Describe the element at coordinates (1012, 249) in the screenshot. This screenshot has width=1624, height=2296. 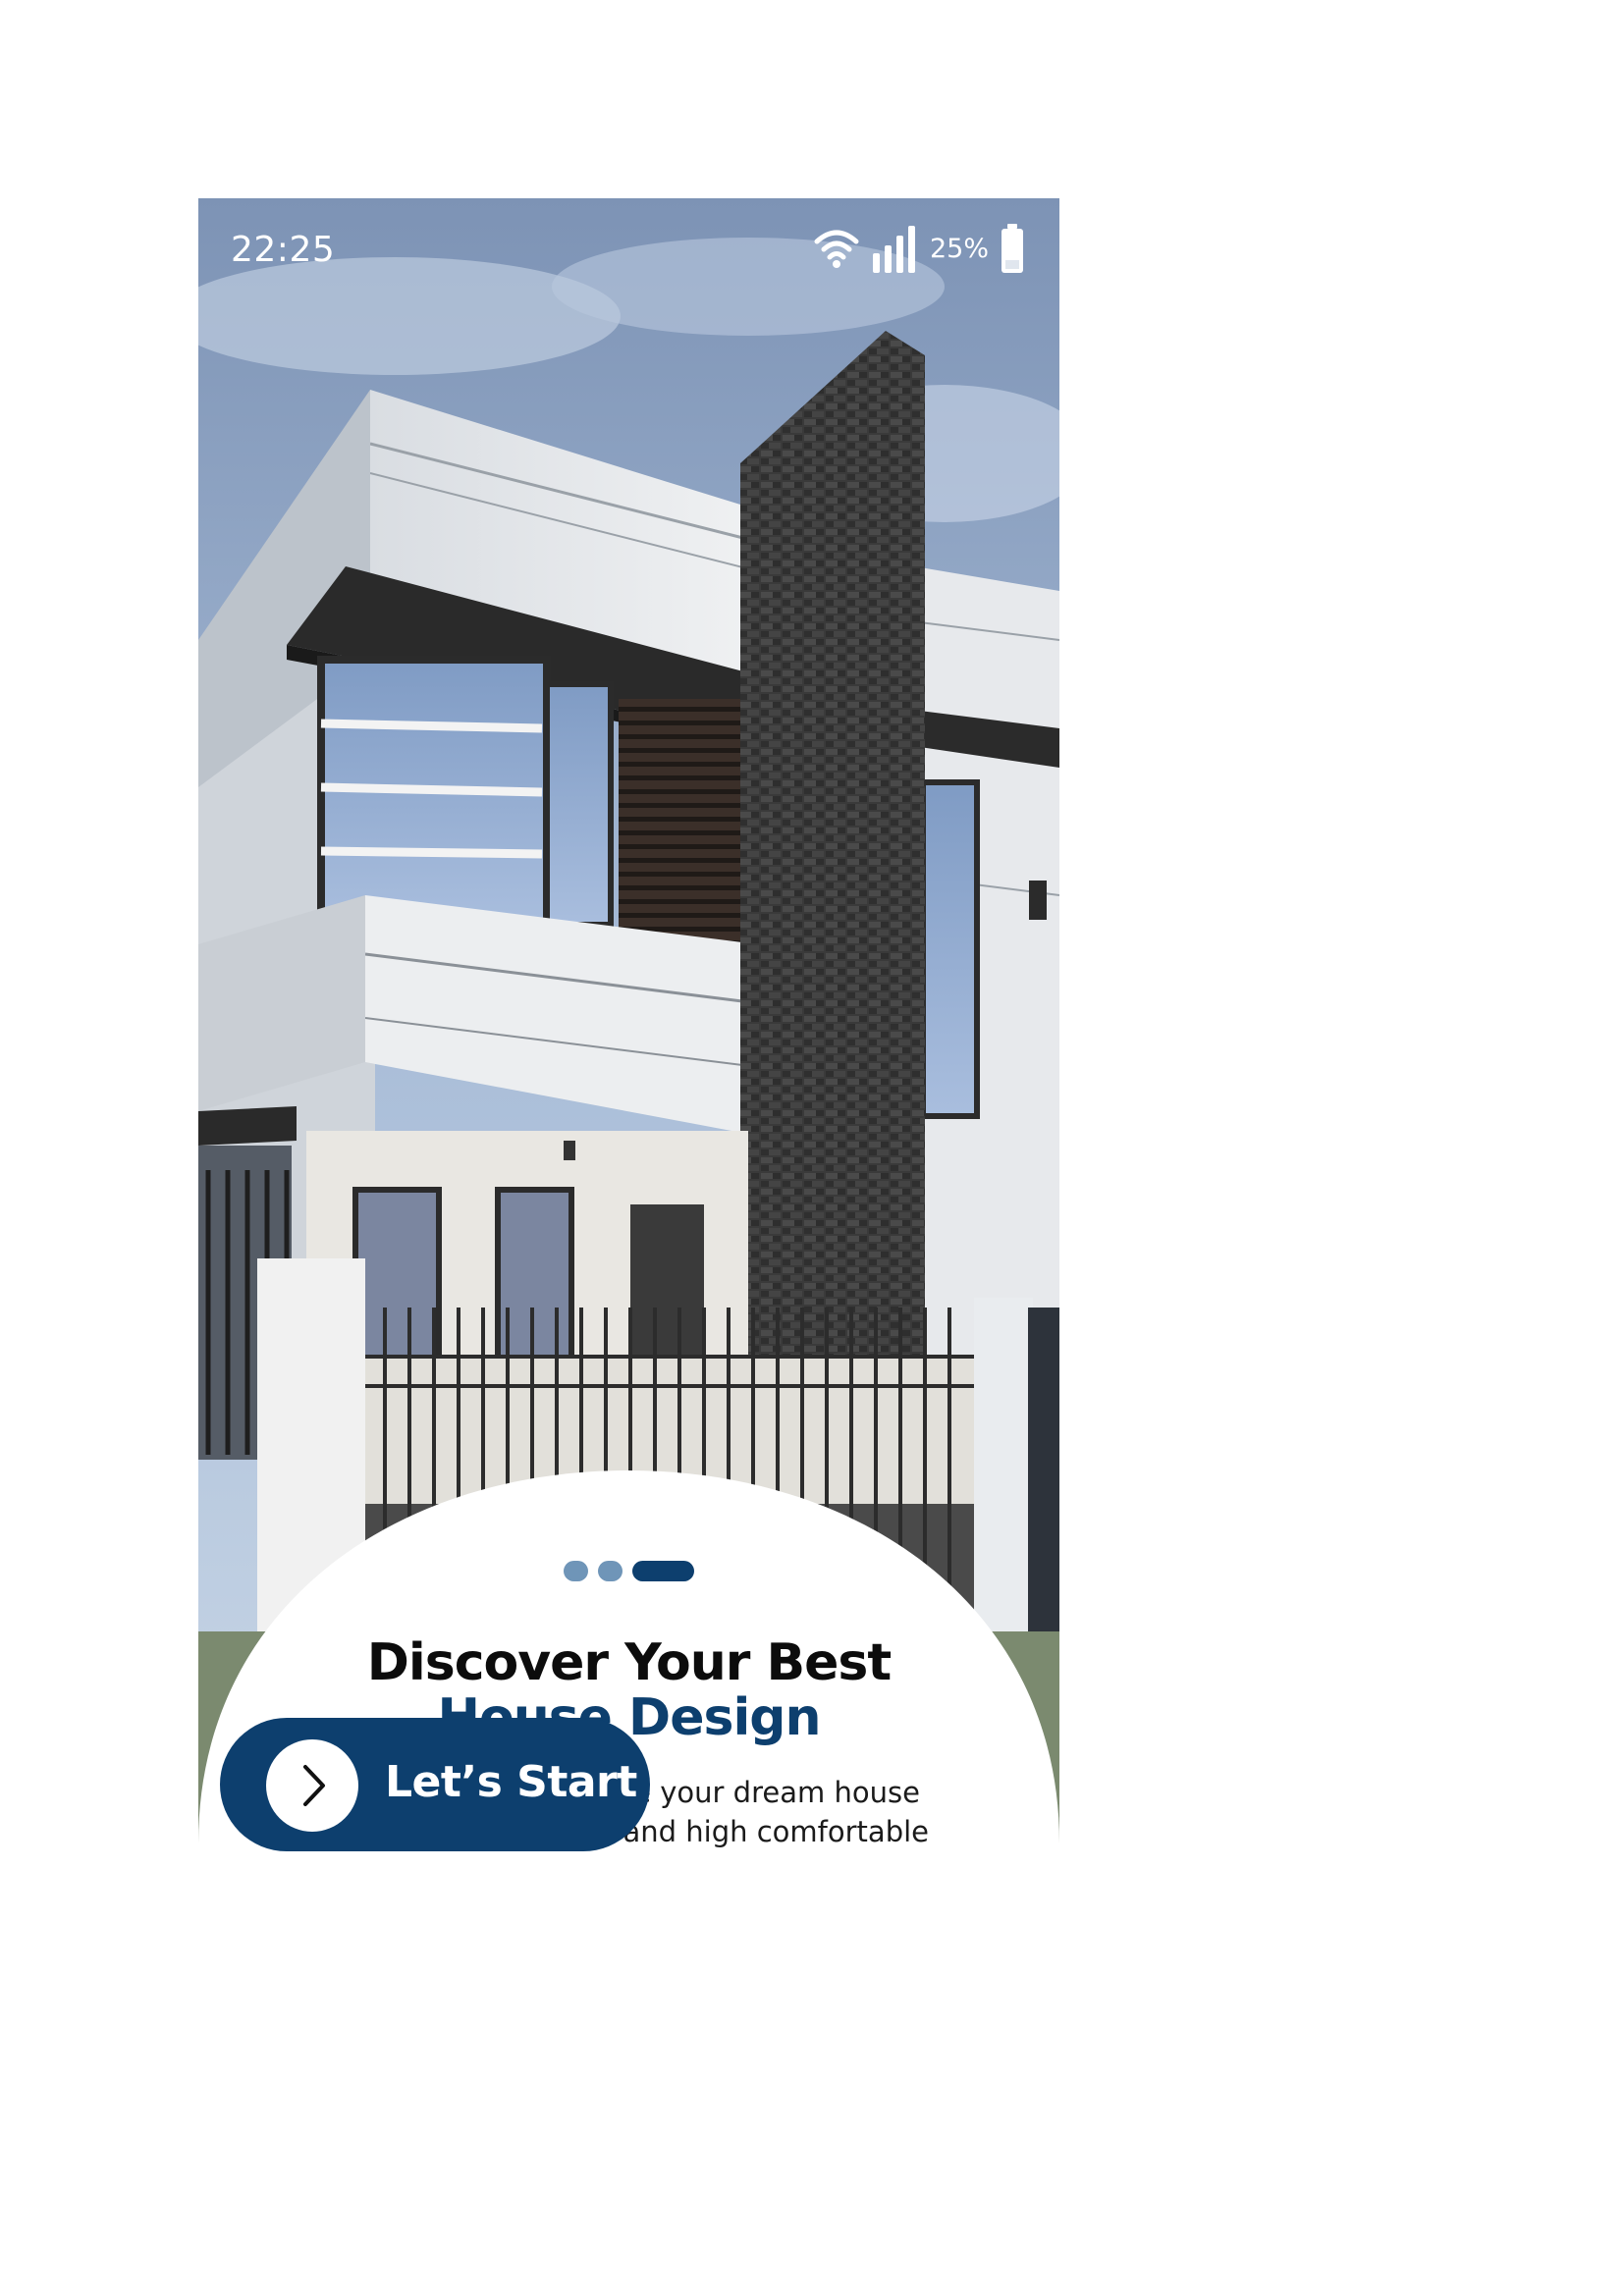
I see `battery-icon` at that location.